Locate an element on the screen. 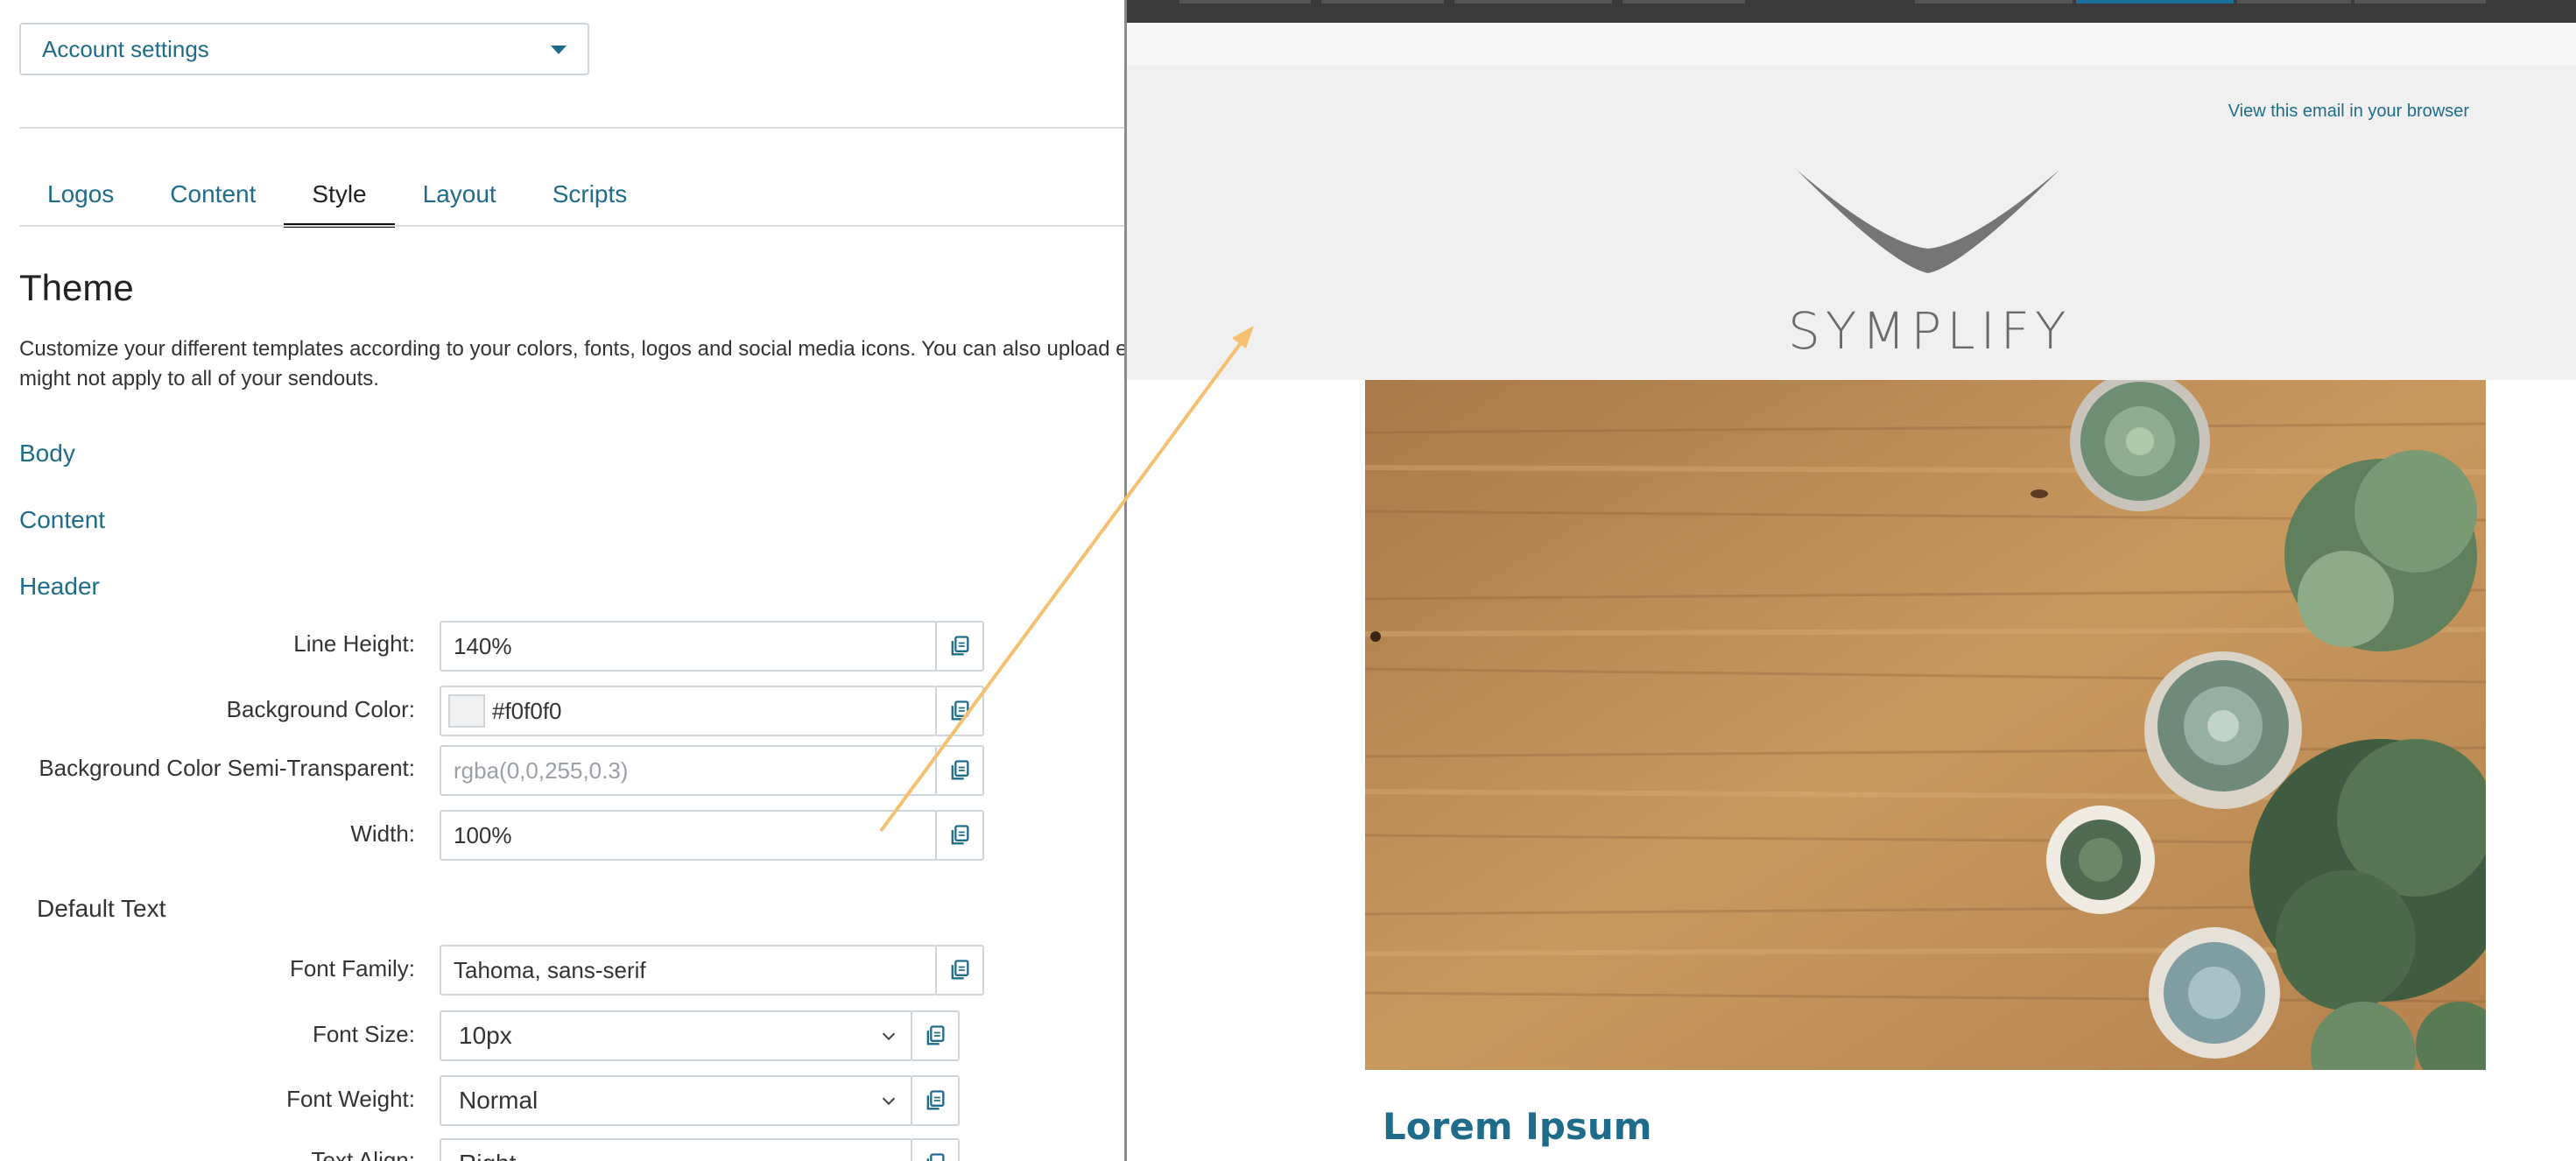 Image resolution: width=2576 pixels, height=1161 pixels. section-header-link: Header is located at coordinates (59, 587).